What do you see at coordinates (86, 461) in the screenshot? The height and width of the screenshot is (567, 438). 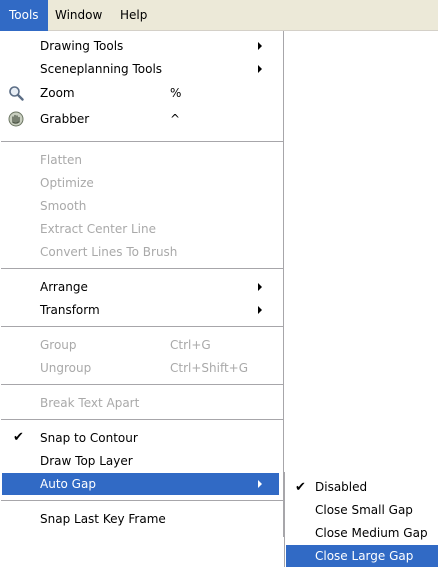 I see `menu-item-label: Draw Top Layer` at bounding box center [86, 461].